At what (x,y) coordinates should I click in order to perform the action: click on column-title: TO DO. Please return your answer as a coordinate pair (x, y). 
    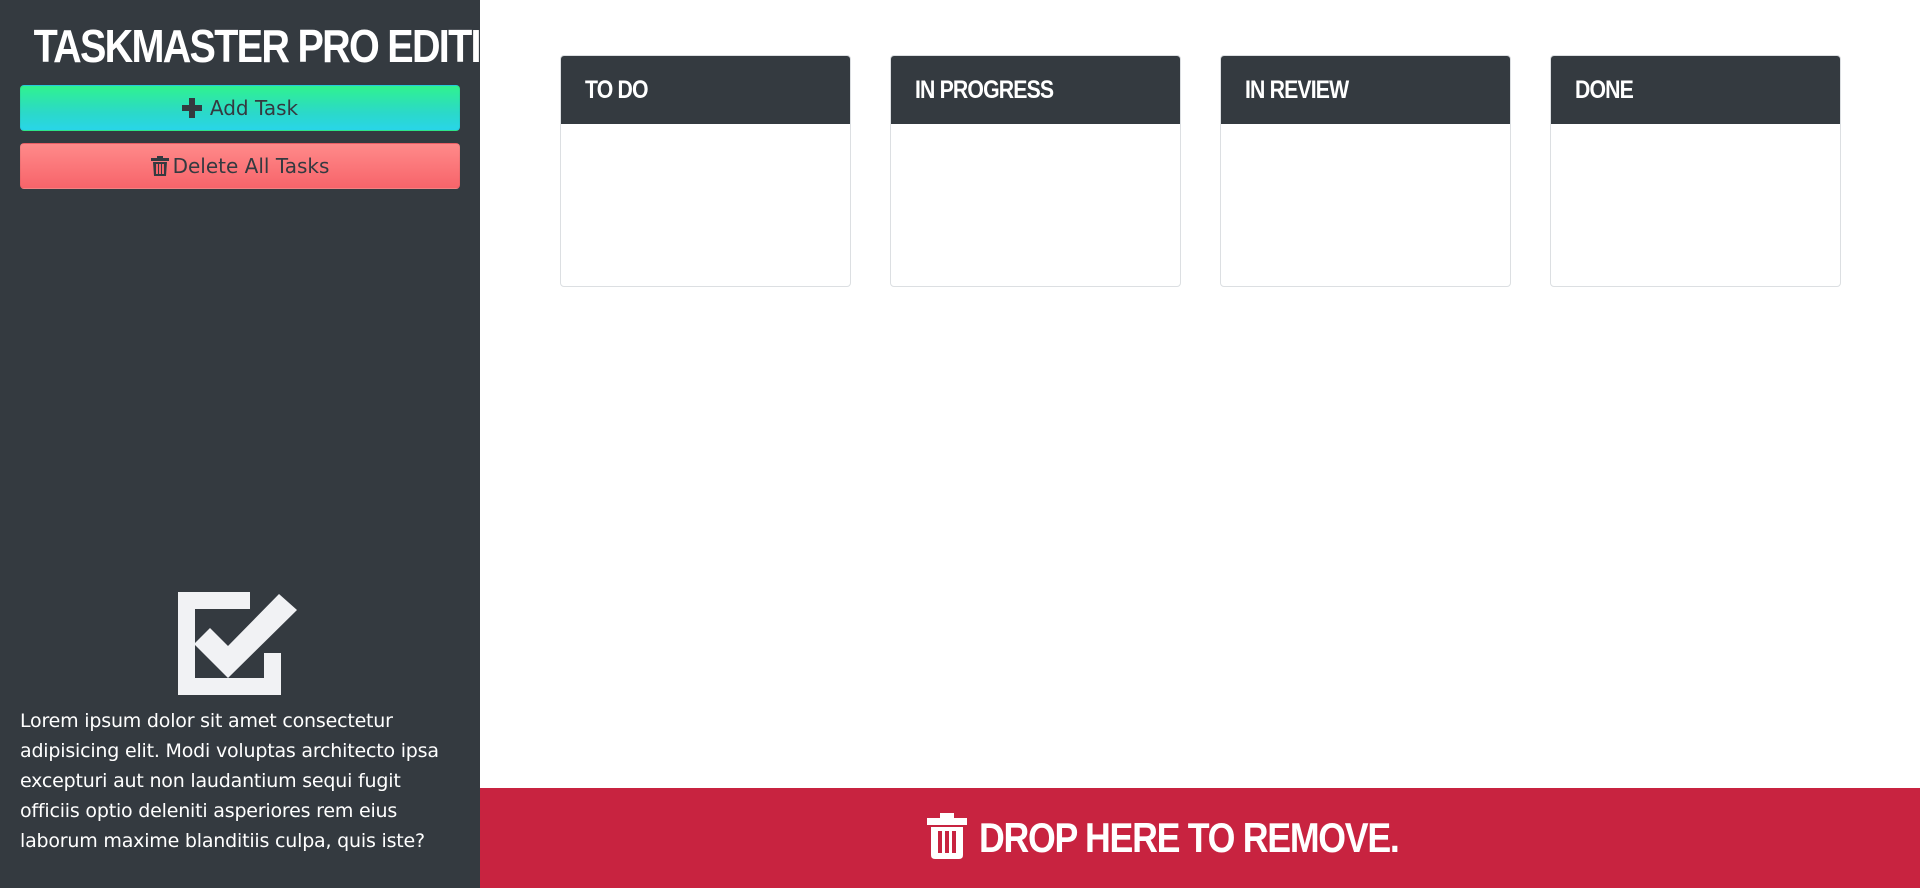
    Looking at the image, I should click on (617, 89).